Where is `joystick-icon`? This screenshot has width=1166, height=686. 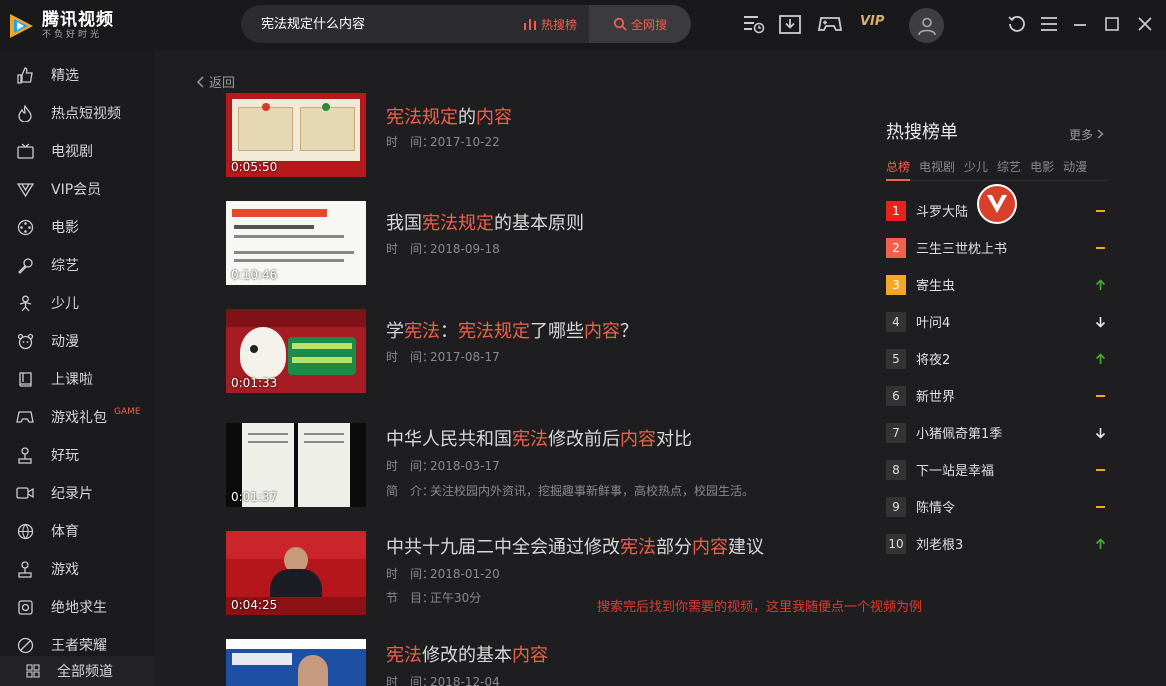 joystick-icon is located at coordinates (25, 569).